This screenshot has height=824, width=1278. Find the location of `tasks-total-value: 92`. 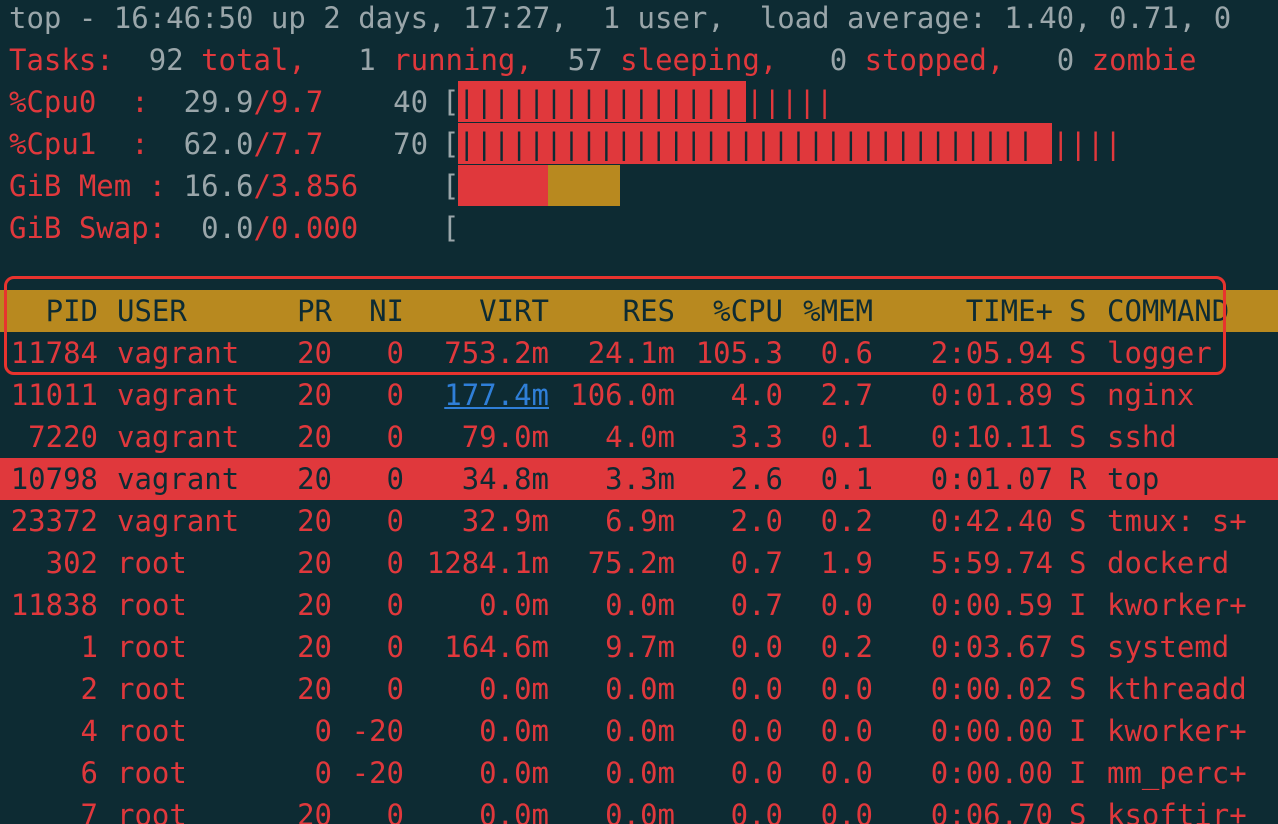

tasks-total-value: 92 is located at coordinates (166, 60).